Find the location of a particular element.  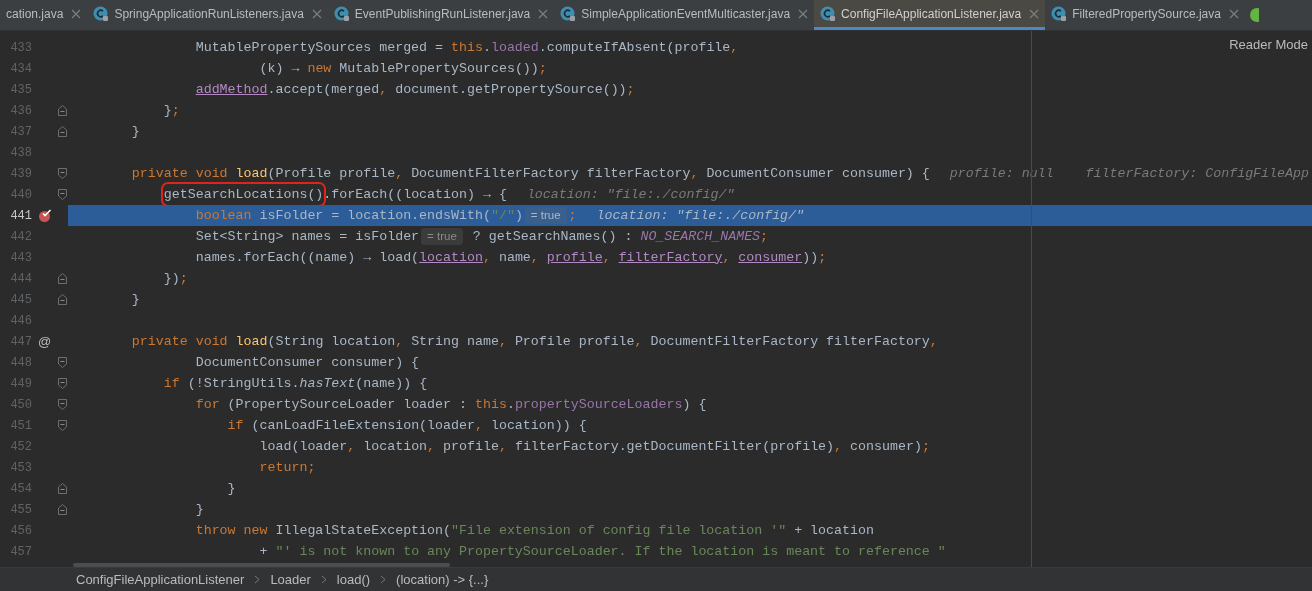

tab-label: EventPublishingRunListener.java is located at coordinates (442, 14).